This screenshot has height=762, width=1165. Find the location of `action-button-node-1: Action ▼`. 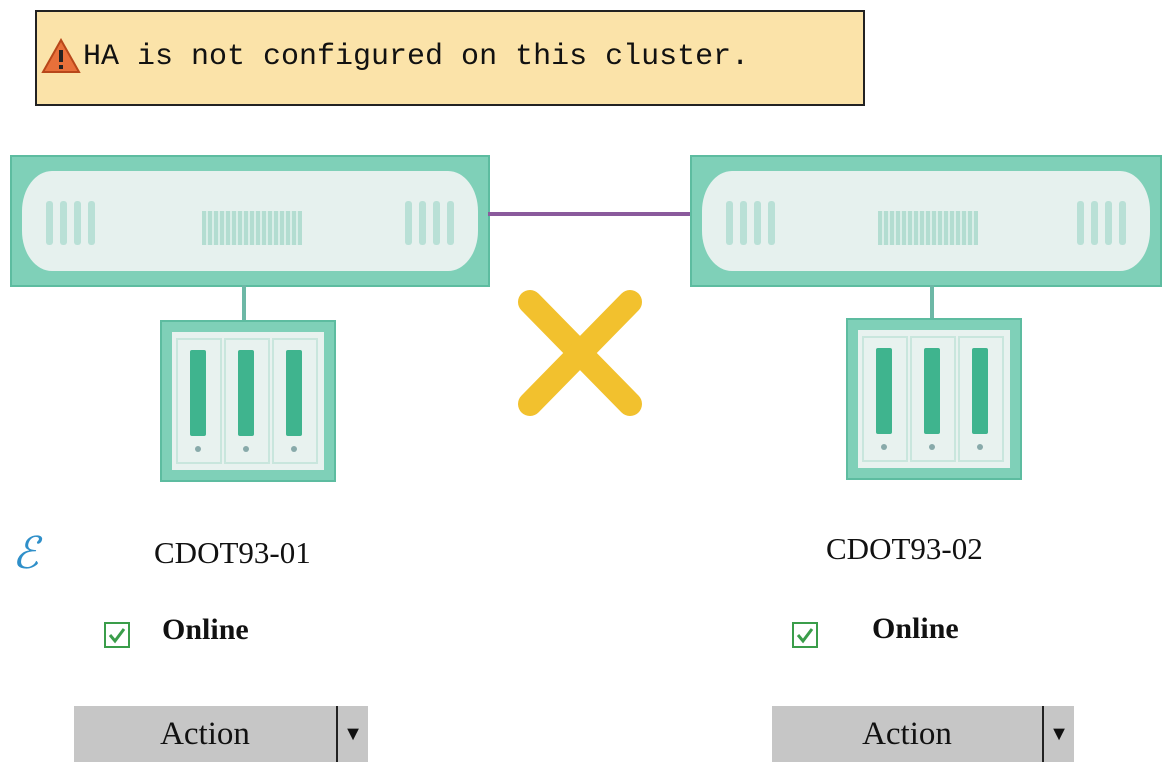

action-button-node-1: Action ▼ is located at coordinates (221, 734).